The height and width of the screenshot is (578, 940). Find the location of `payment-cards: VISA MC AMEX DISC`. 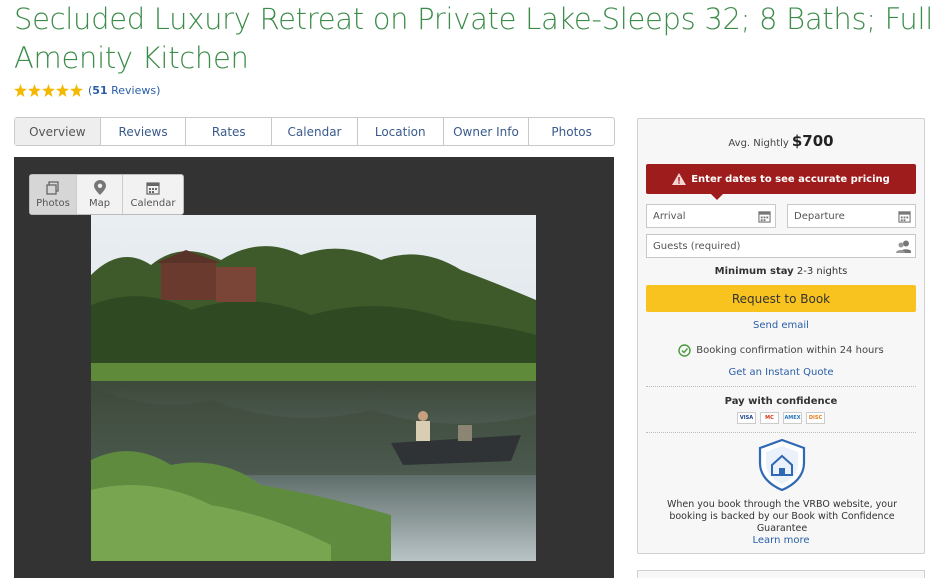

payment-cards: VISA MC AMEX DISC is located at coordinates (781, 418).